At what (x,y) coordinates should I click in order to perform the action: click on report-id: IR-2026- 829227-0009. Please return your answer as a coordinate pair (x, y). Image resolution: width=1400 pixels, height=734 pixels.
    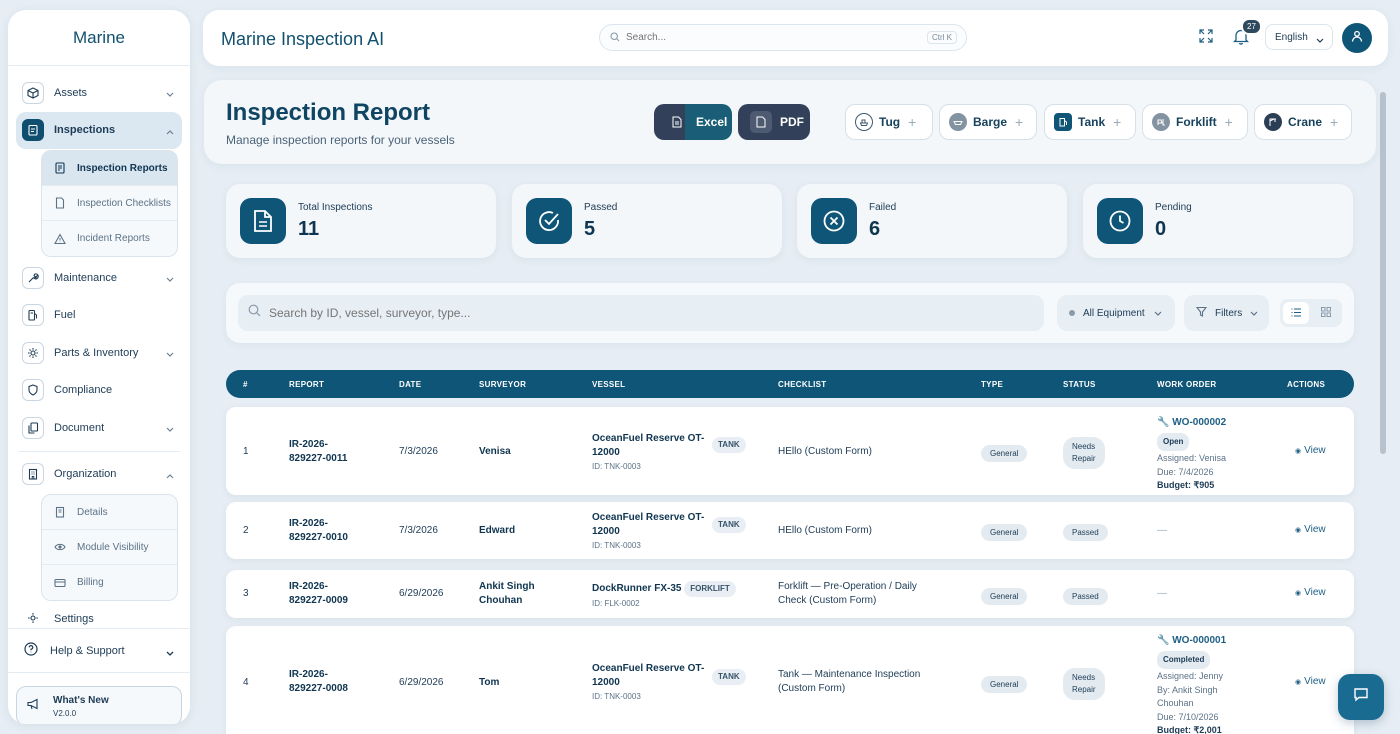
    Looking at the image, I should click on (318, 594).